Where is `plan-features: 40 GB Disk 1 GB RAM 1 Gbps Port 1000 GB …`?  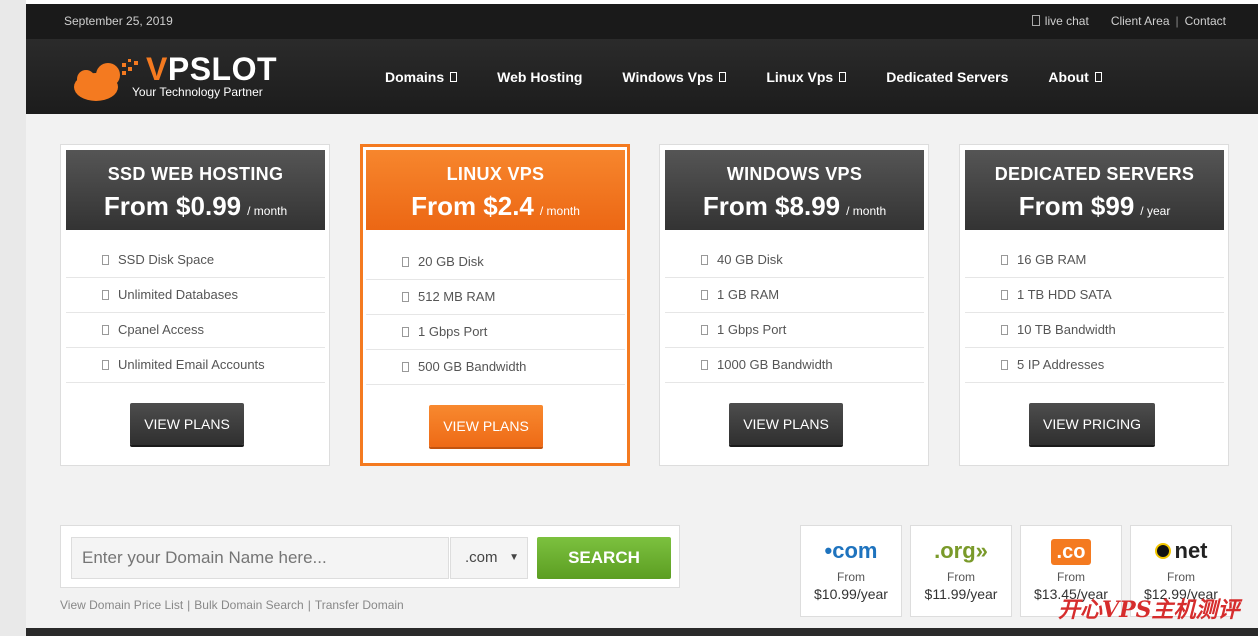 plan-features: 40 GB Disk 1 GB RAM 1 Gbps Port 1000 GB … is located at coordinates (794, 313).